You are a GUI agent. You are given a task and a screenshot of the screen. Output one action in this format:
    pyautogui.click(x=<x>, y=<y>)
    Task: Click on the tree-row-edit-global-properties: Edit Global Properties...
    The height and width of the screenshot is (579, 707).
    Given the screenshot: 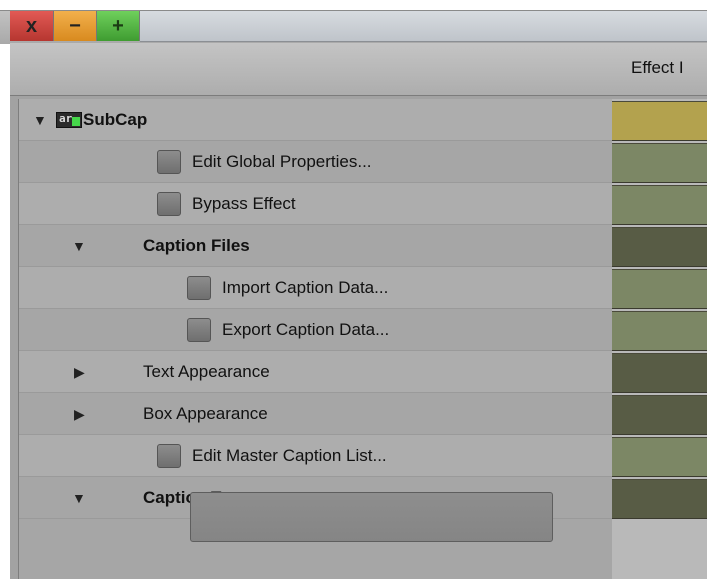 What is the action you would take?
    pyautogui.click(x=316, y=162)
    